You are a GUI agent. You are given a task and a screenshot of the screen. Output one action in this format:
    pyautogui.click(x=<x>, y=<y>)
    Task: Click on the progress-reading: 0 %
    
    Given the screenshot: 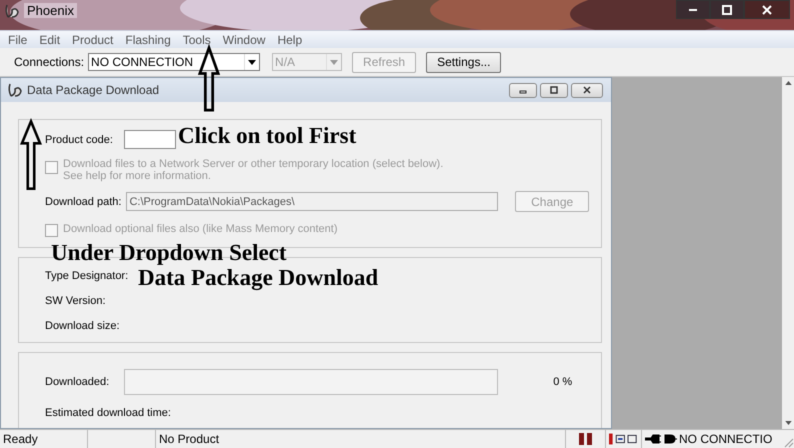 What is the action you would take?
    pyautogui.click(x=562, y=382)
    